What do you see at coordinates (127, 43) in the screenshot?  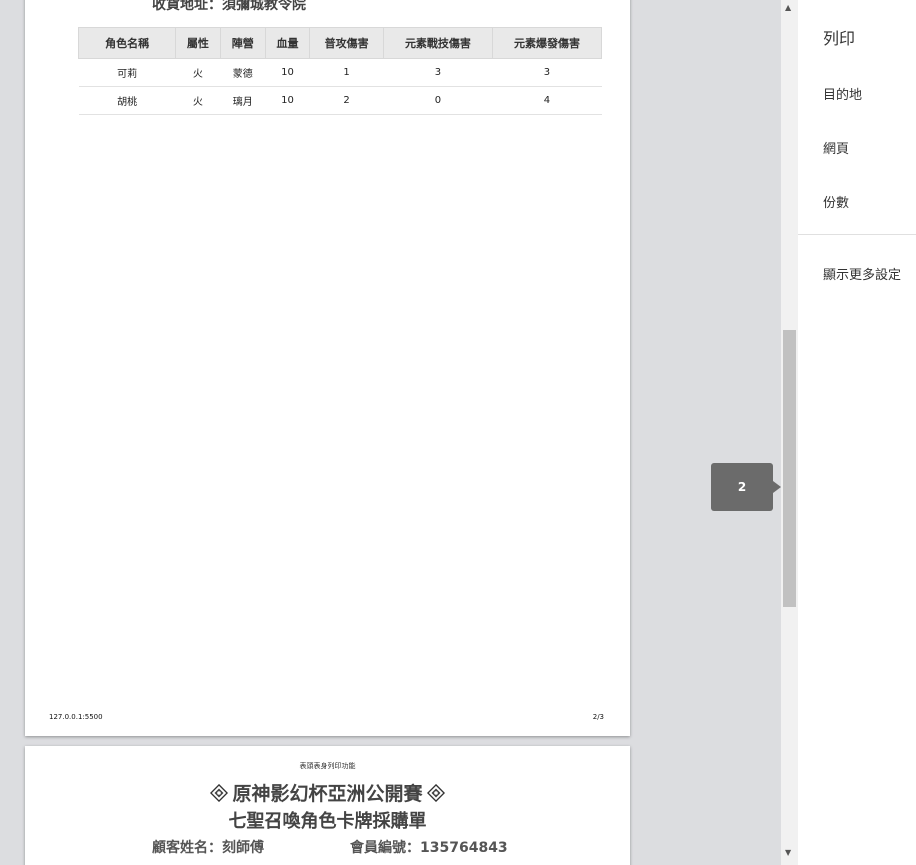 I see `column-header: 角色名稱` at bounding box center [127, 43].